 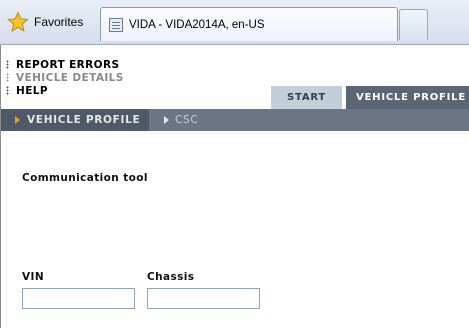 I want to click on favorites-button: Favorites, so click(x=52, y=22).